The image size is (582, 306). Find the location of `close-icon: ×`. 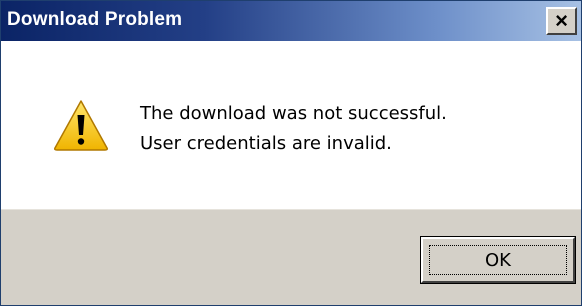

close-icon: × is located at coordinates (561, 20).